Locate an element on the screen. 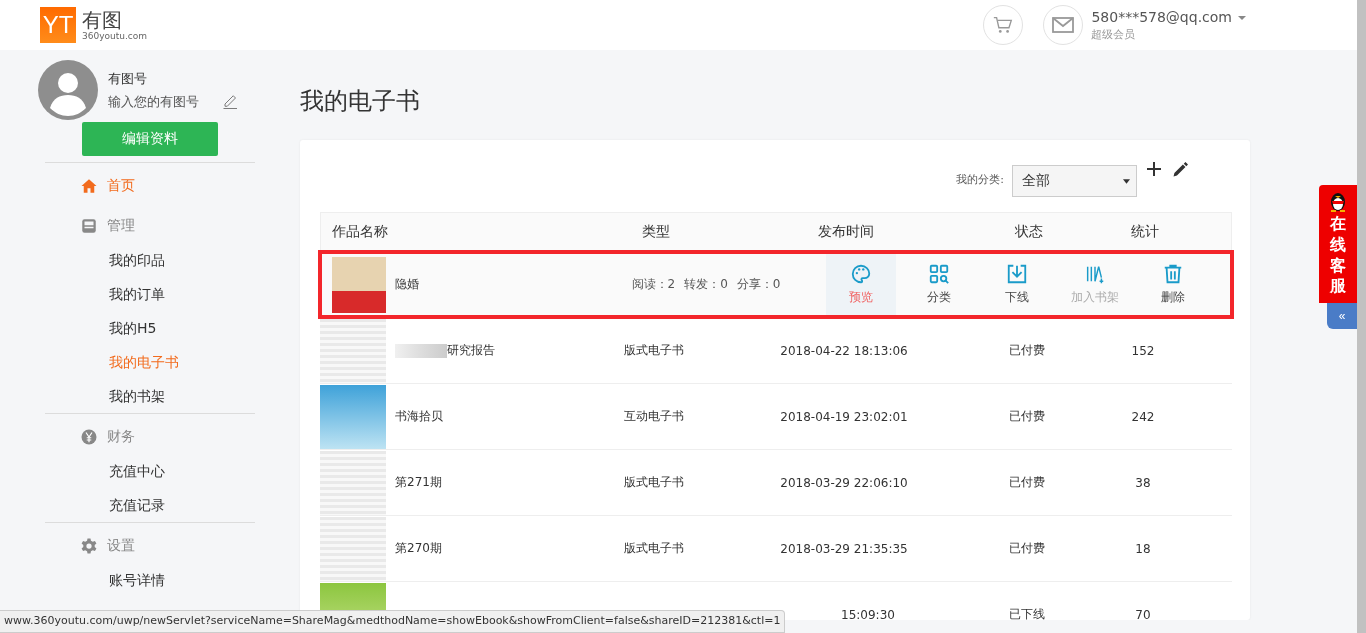 This screenshot has height=633, width=1366. cart-button is located at coordinates (1003, 25).